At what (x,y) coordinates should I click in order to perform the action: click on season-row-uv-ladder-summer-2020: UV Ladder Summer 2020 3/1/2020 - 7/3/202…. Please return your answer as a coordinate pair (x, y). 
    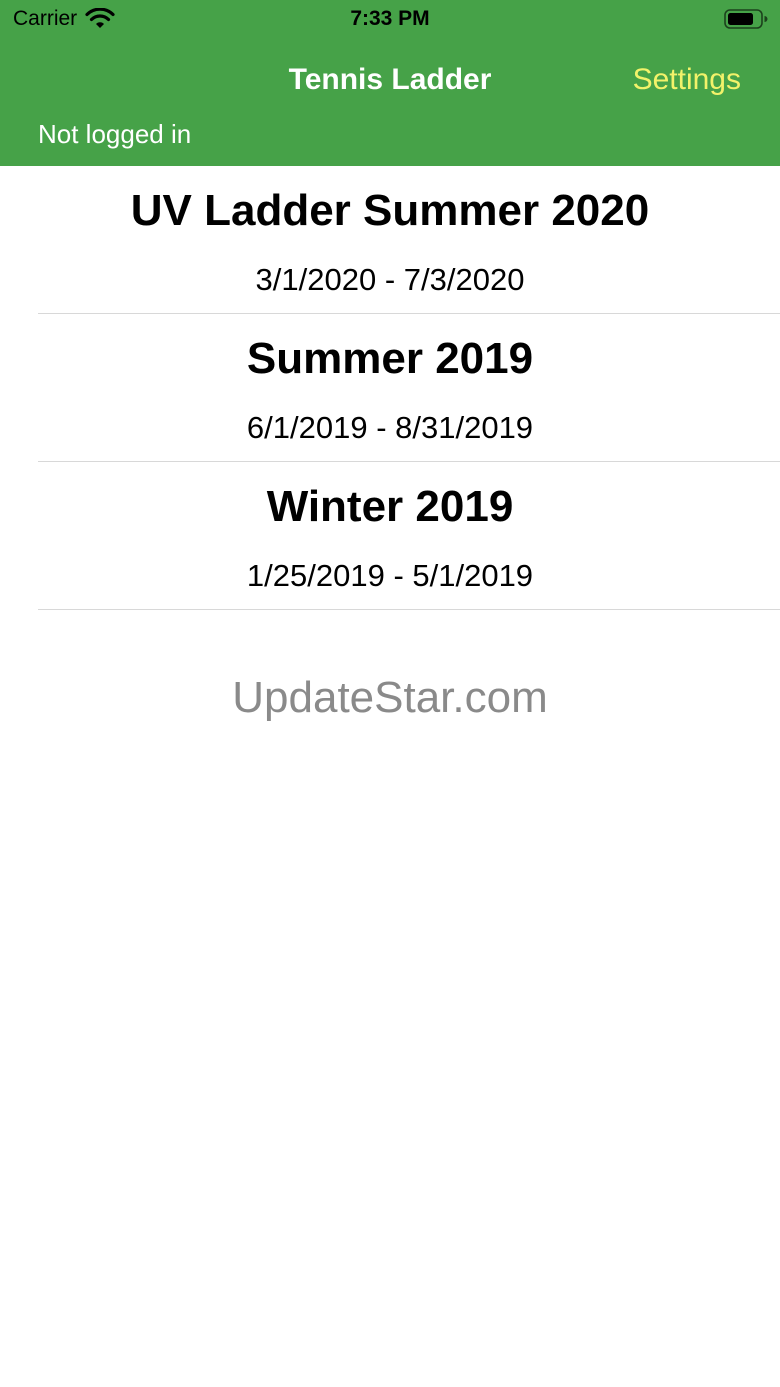
    Looking at the image, I should click on (390, 240).